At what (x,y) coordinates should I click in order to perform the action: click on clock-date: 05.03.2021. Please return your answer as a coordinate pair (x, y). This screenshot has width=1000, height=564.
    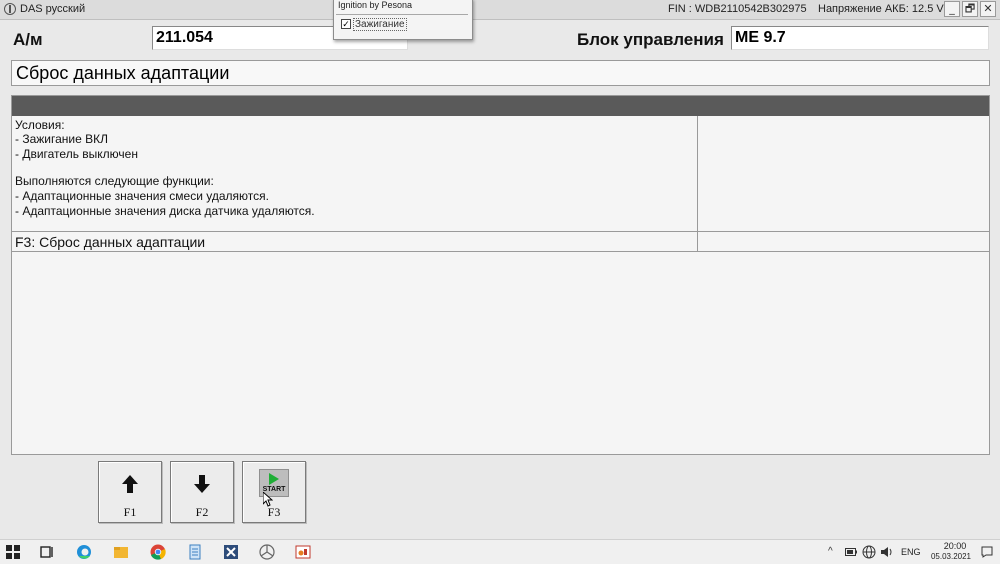
    Looking at the image, I should click on (951, 556).